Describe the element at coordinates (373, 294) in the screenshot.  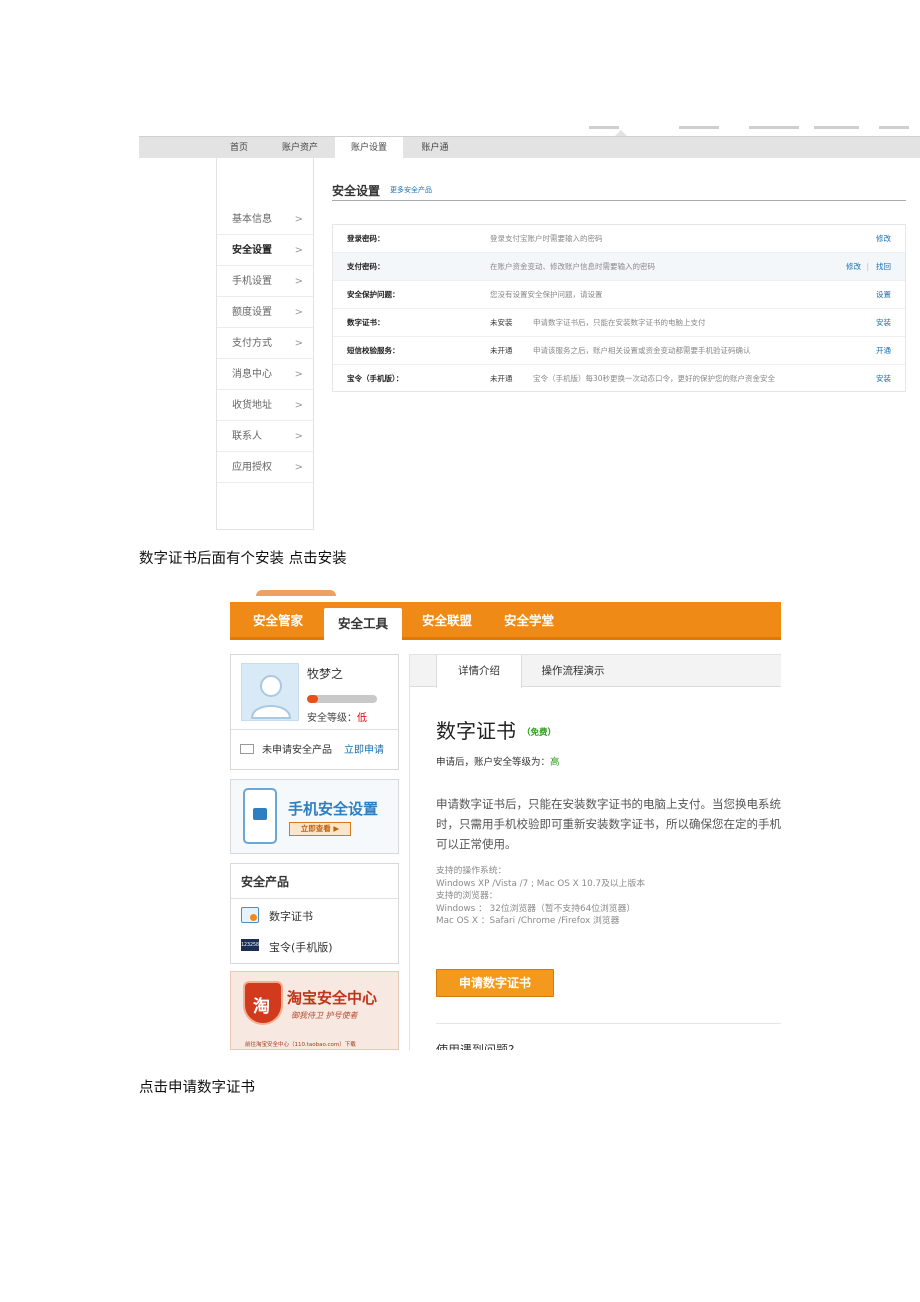
I see `row-name: 安全保护问题：` at that location.